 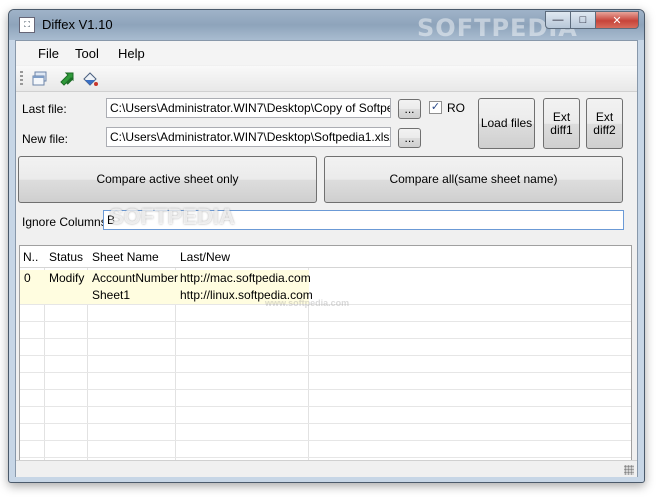 I want to click on last-file-label: Last file:, so click(x=44, y=109).